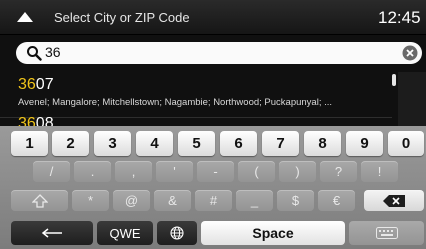 The width and height of the screenshot is (426, 249). Describe the element at coordinates (196, 143) in the screenshot. I see `key-5: 5` at that location.